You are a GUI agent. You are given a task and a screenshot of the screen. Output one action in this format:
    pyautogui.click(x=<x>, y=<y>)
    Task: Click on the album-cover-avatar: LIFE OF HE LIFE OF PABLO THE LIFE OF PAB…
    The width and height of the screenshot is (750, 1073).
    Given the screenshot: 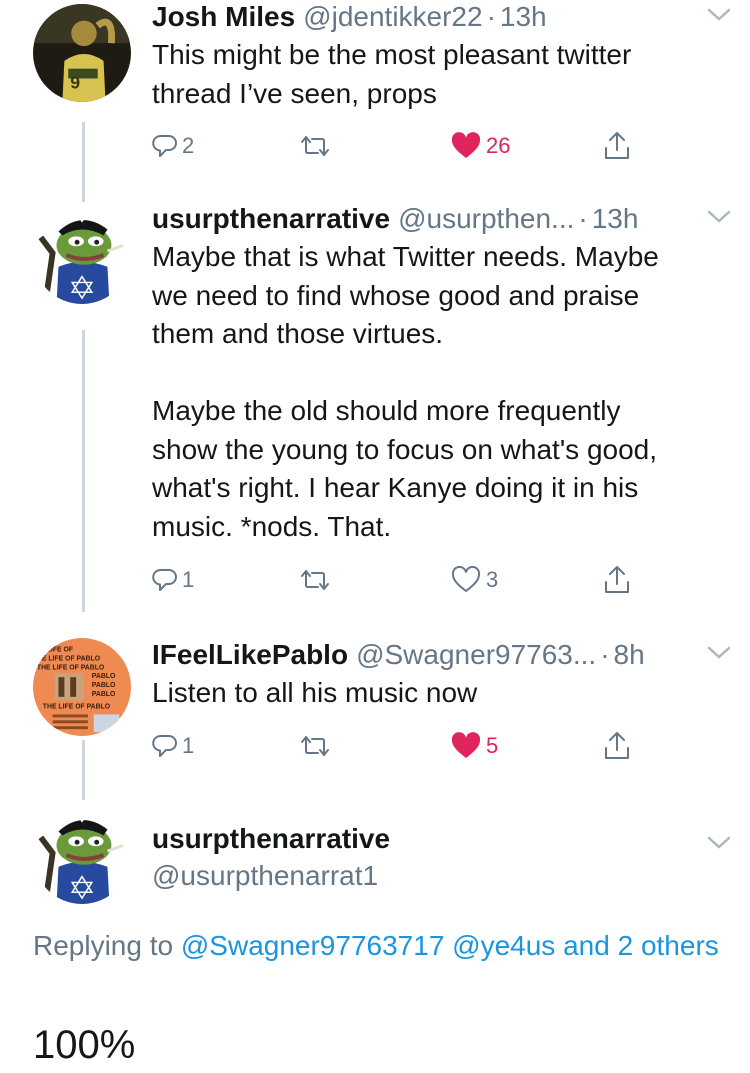 What is the action you would take?
    pyautogui.click(x=82, y=687)
    